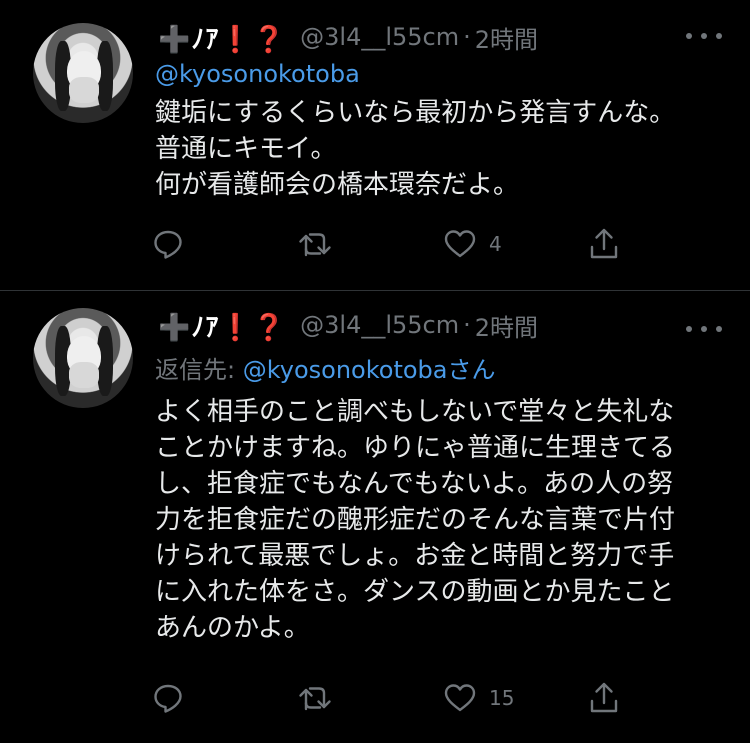  What do you see at coordinates (502, 698) in the screenshot?
I see `like-count: 15` at bounding box center [502, 698].